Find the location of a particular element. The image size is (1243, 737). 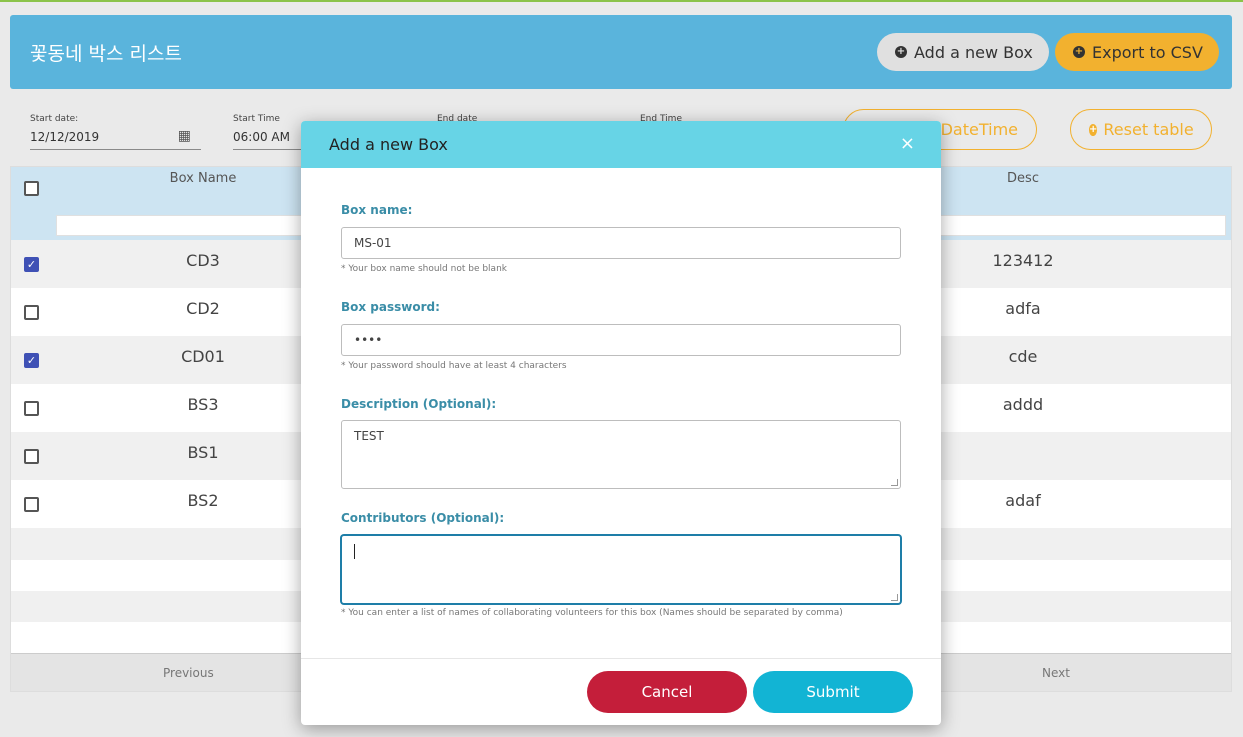

contributors-label: Contributors (Optional): is located at coordinates (423, 518).